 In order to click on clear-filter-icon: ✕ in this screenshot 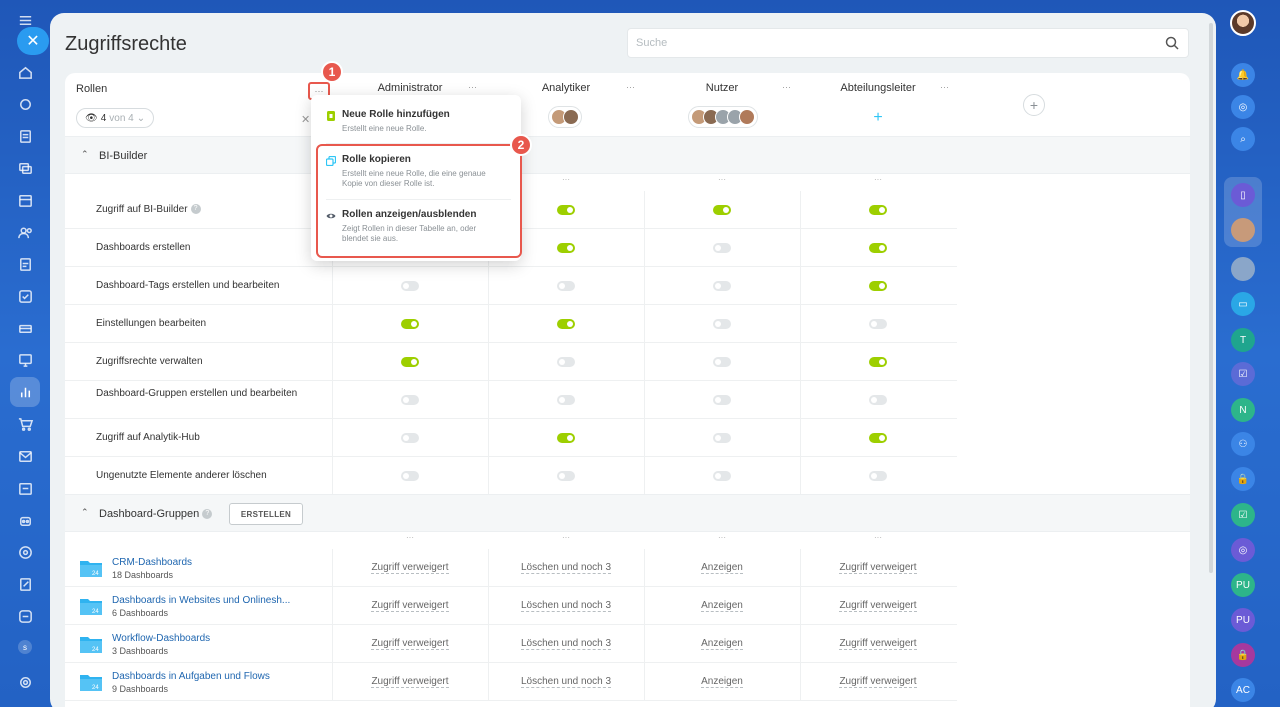, I will do `click(305, 119)`.